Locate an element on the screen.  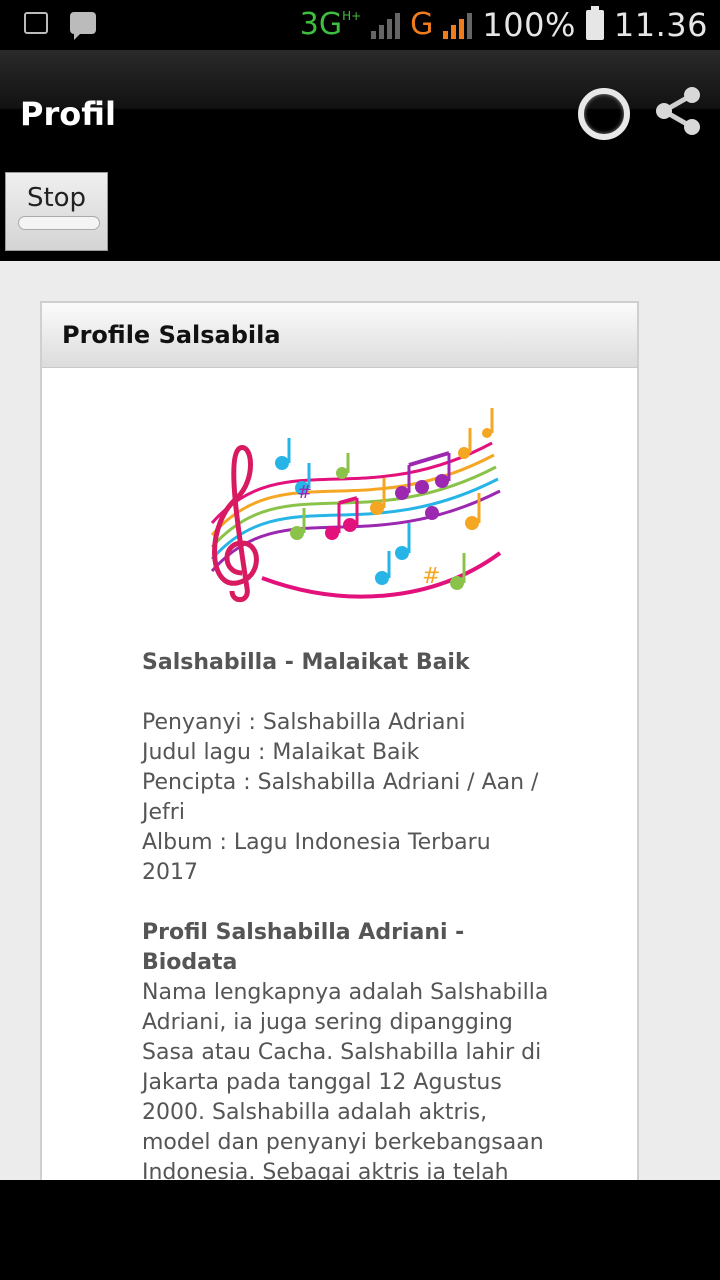
song-heading: Salshabilla - Malaikat Baik is located at coordinates (306, 662).